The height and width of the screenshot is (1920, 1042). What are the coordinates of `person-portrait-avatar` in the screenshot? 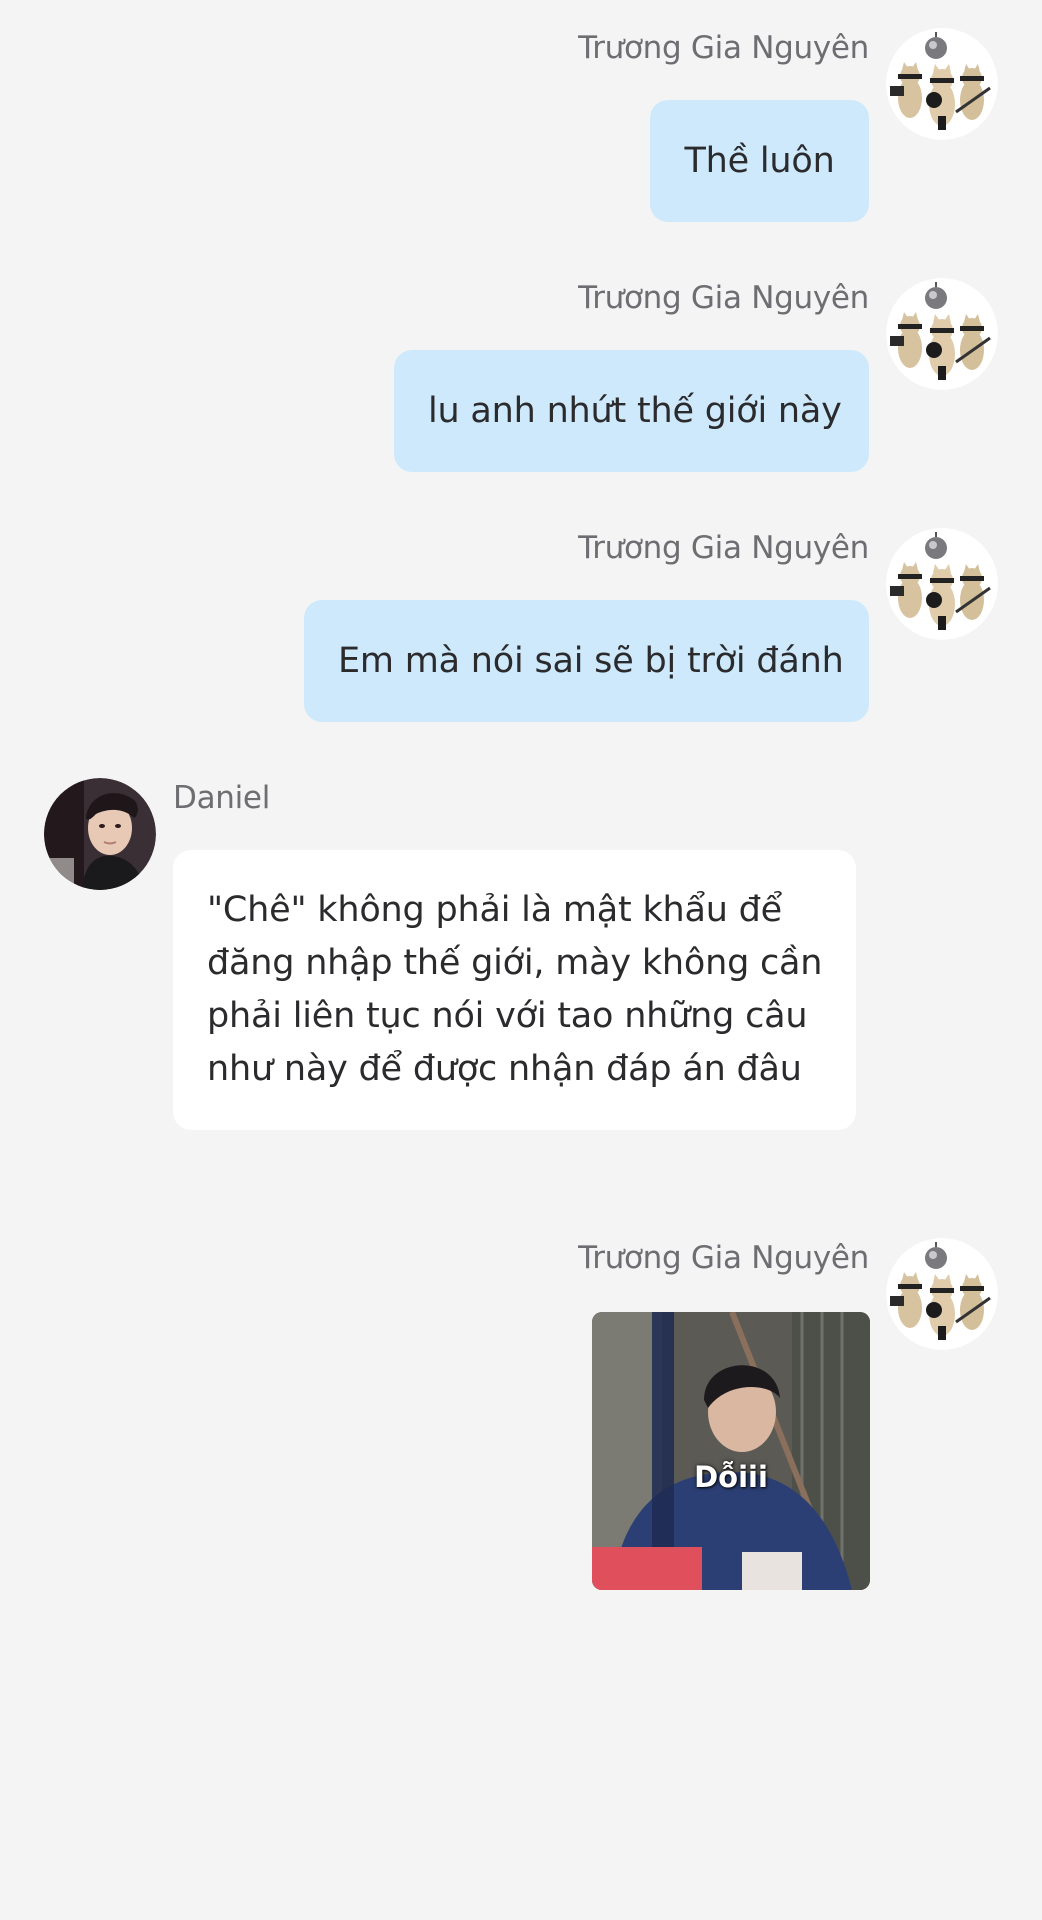 It's located at (100, 834).